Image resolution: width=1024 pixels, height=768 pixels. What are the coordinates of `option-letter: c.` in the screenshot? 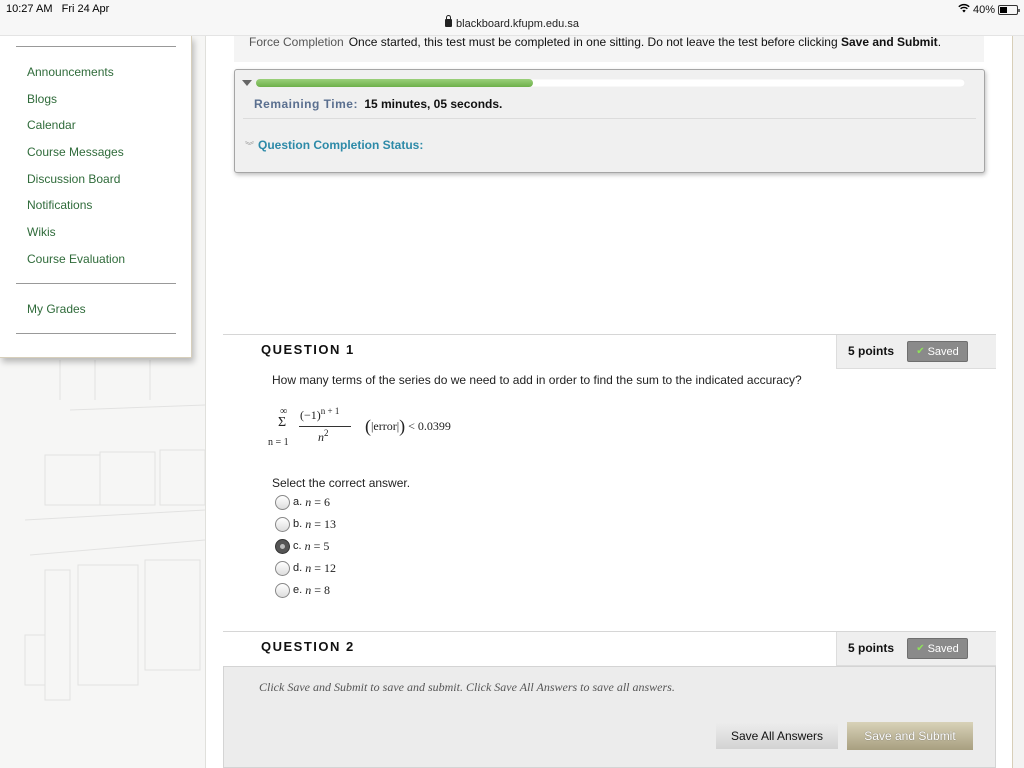 It's located at (297, 546).